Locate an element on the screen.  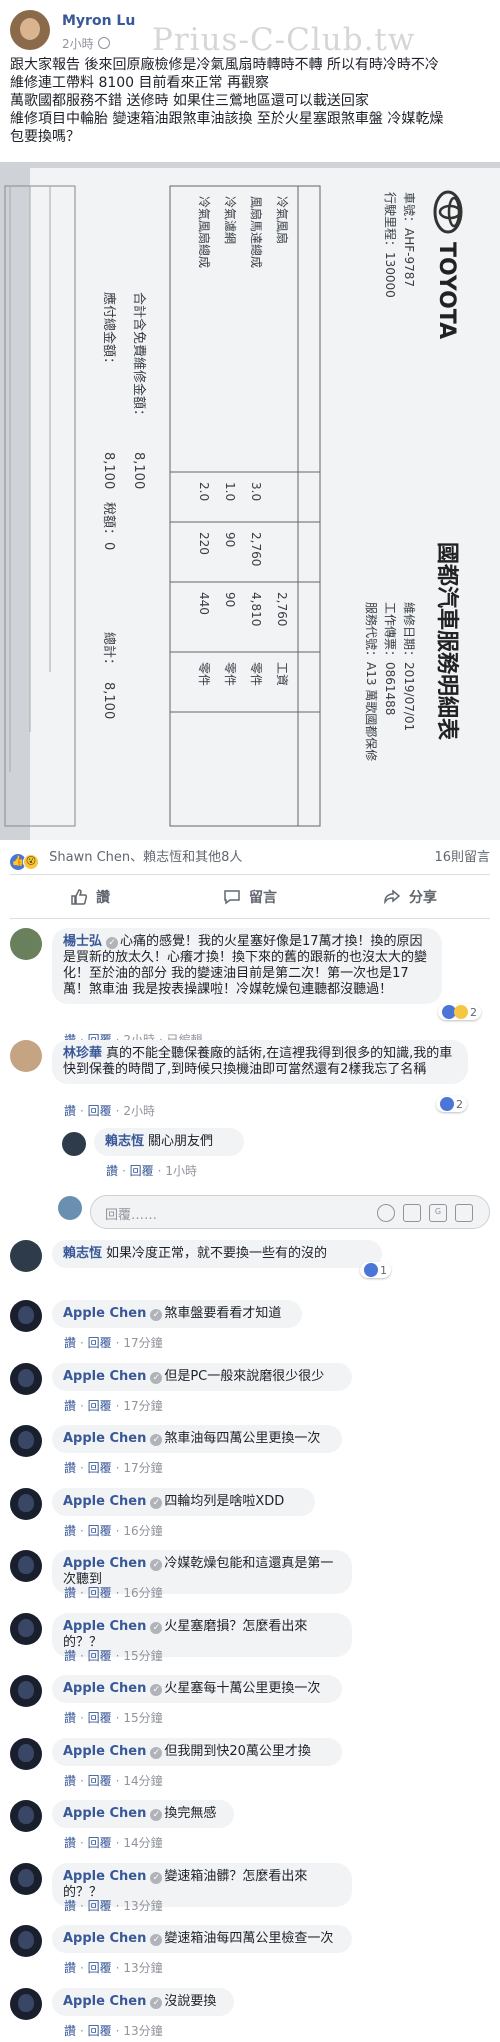
camera-icon is located at coordinates (412, 1213).